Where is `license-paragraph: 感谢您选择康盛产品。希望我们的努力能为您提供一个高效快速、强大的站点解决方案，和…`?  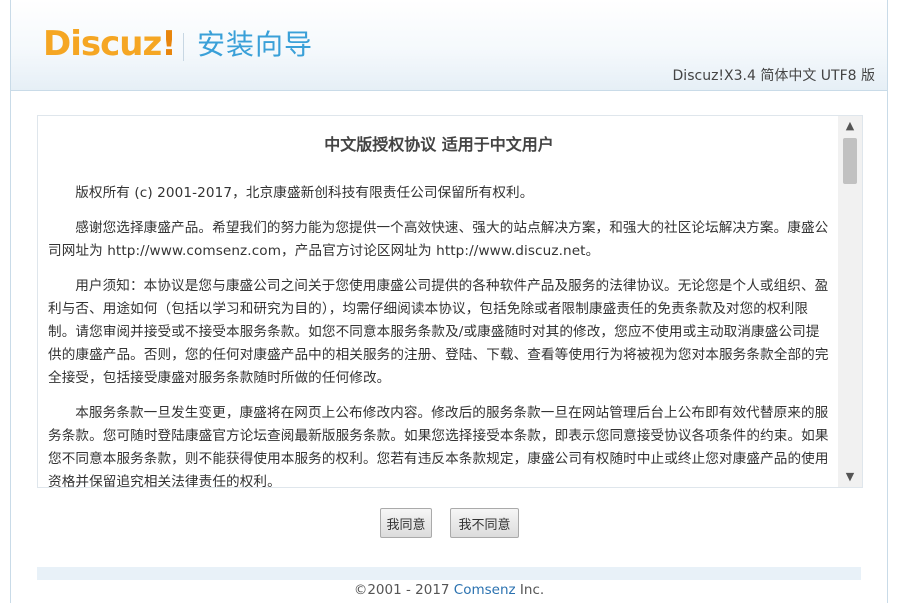
license-paragraph: 感谢您选择康盛产品。希望我们的努力能为您提供一个高效快速、强大的站点解决方案，和… is located at coordinates (438, 239).